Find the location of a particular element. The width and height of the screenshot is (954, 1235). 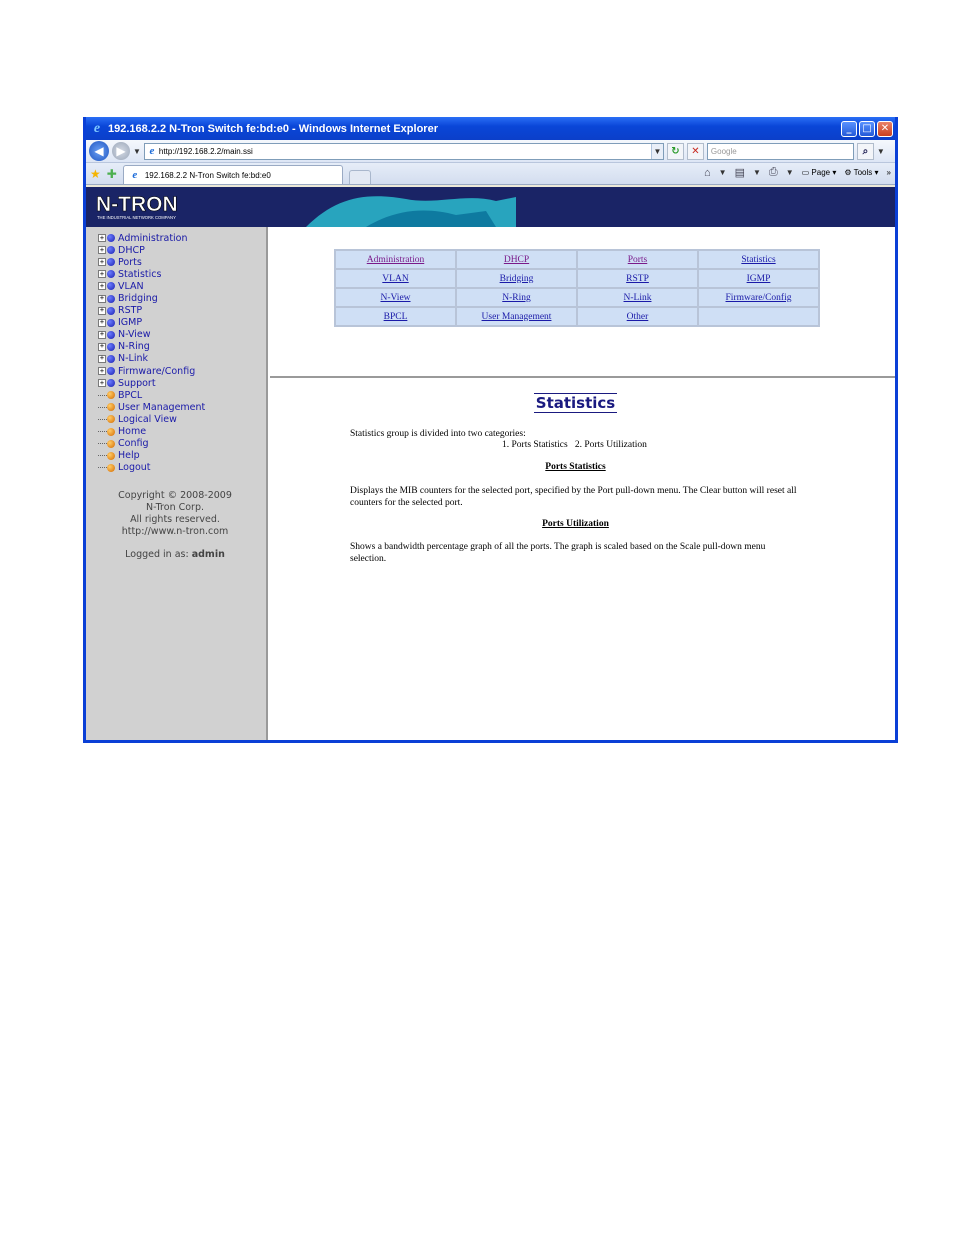

new-tab-button is located at coordinates (359, 177).